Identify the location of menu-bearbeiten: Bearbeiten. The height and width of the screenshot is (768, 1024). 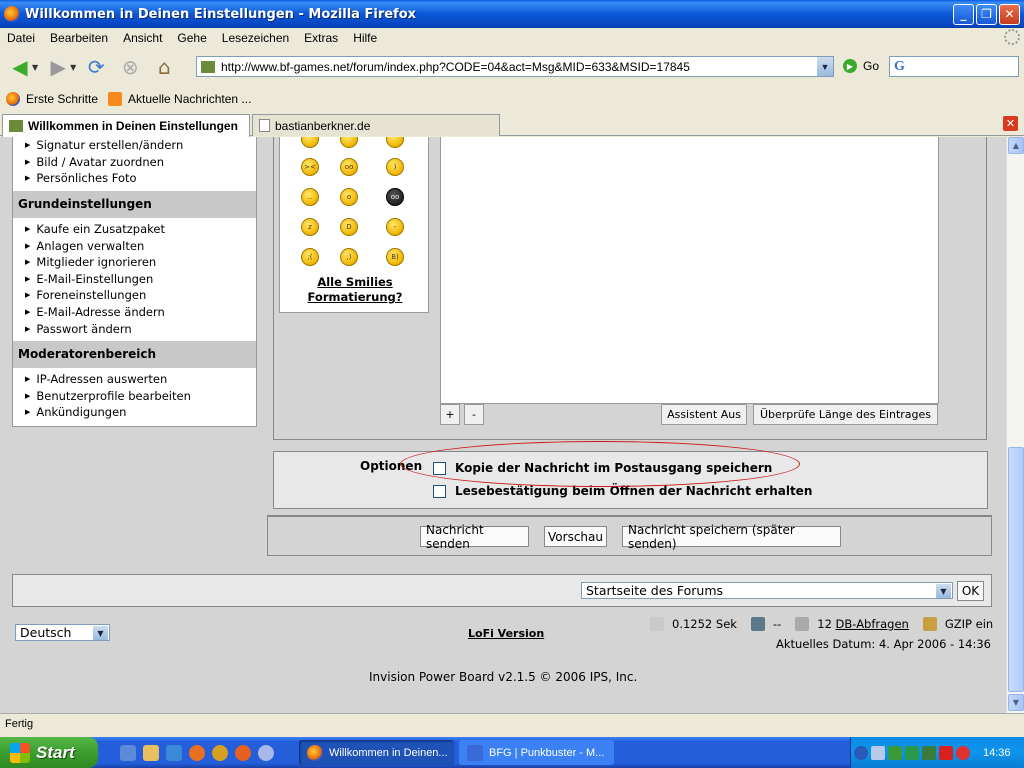
(79, 38).